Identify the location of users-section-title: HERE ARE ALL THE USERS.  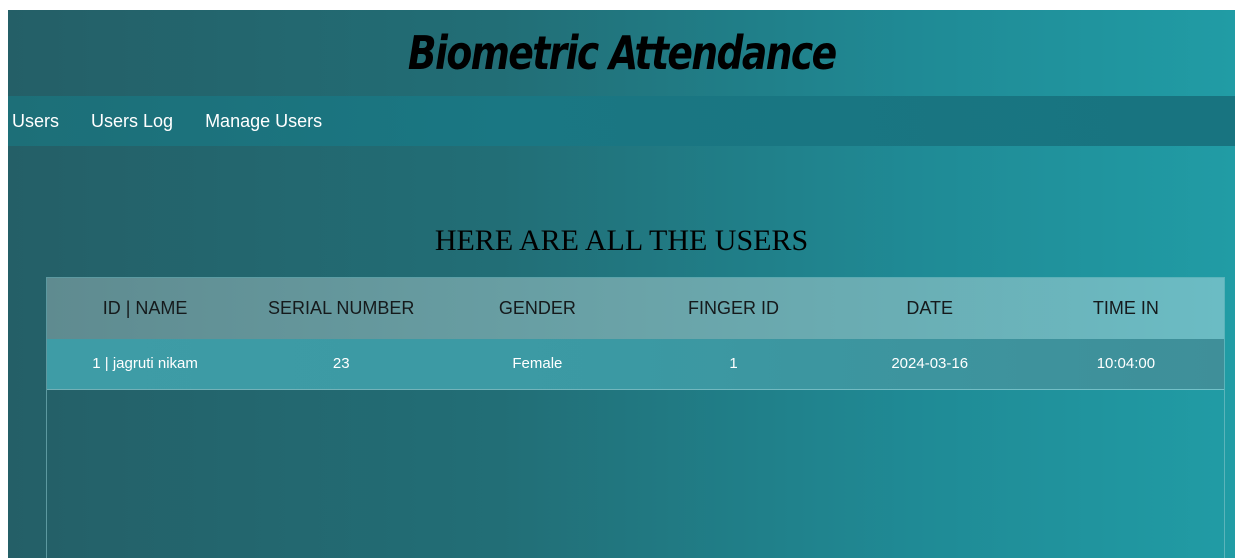
(621, 240).